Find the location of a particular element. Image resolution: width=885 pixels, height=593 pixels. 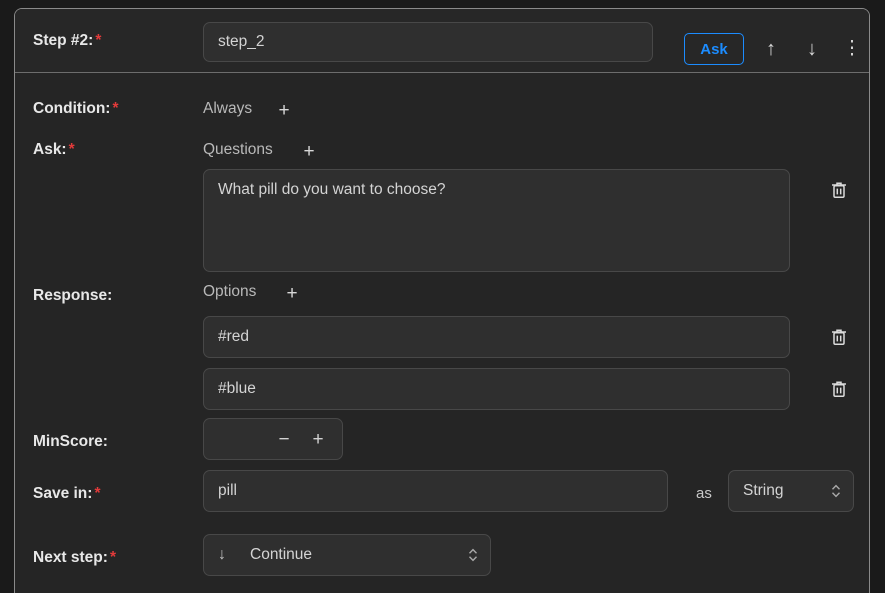

save-in-type-value: String is located at coordinates (763, 490).